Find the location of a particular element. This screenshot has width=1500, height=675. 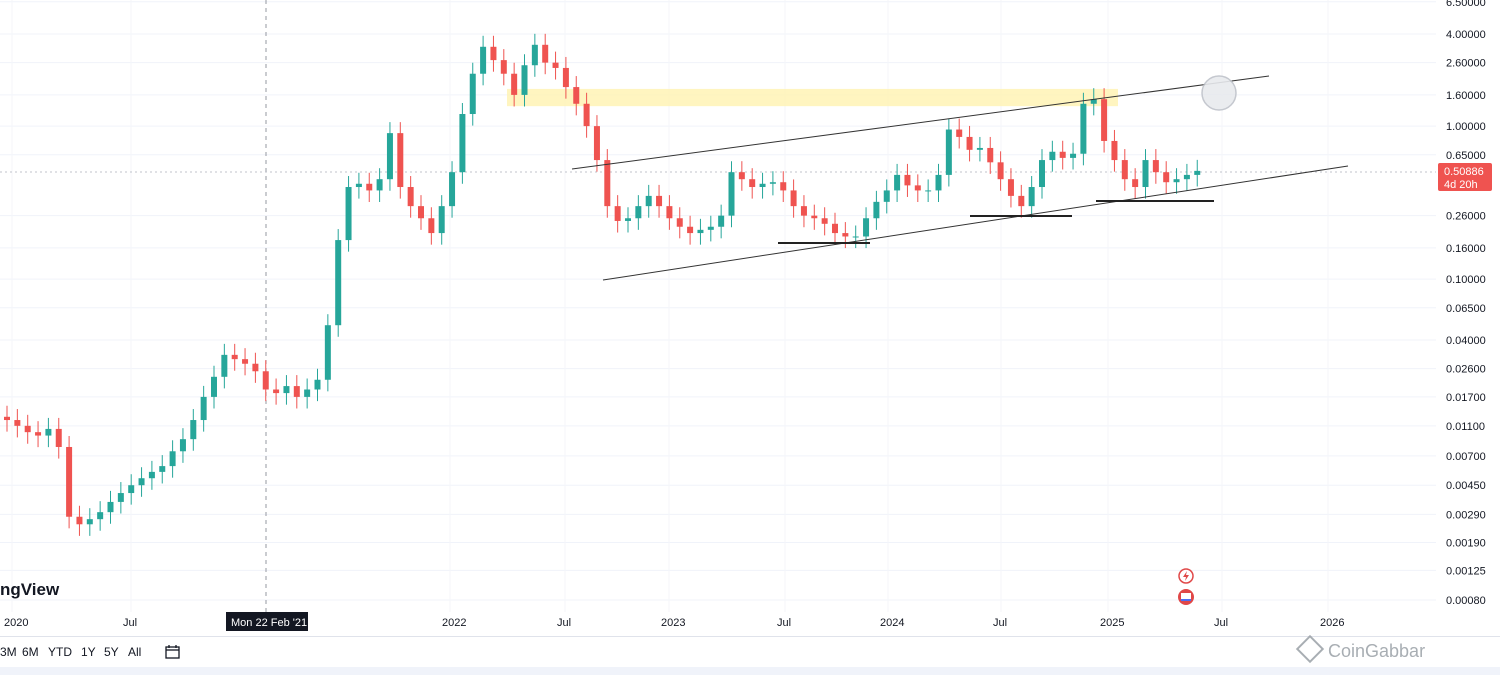

time-tick-label: 2022 is located at coordinates (454, 623).